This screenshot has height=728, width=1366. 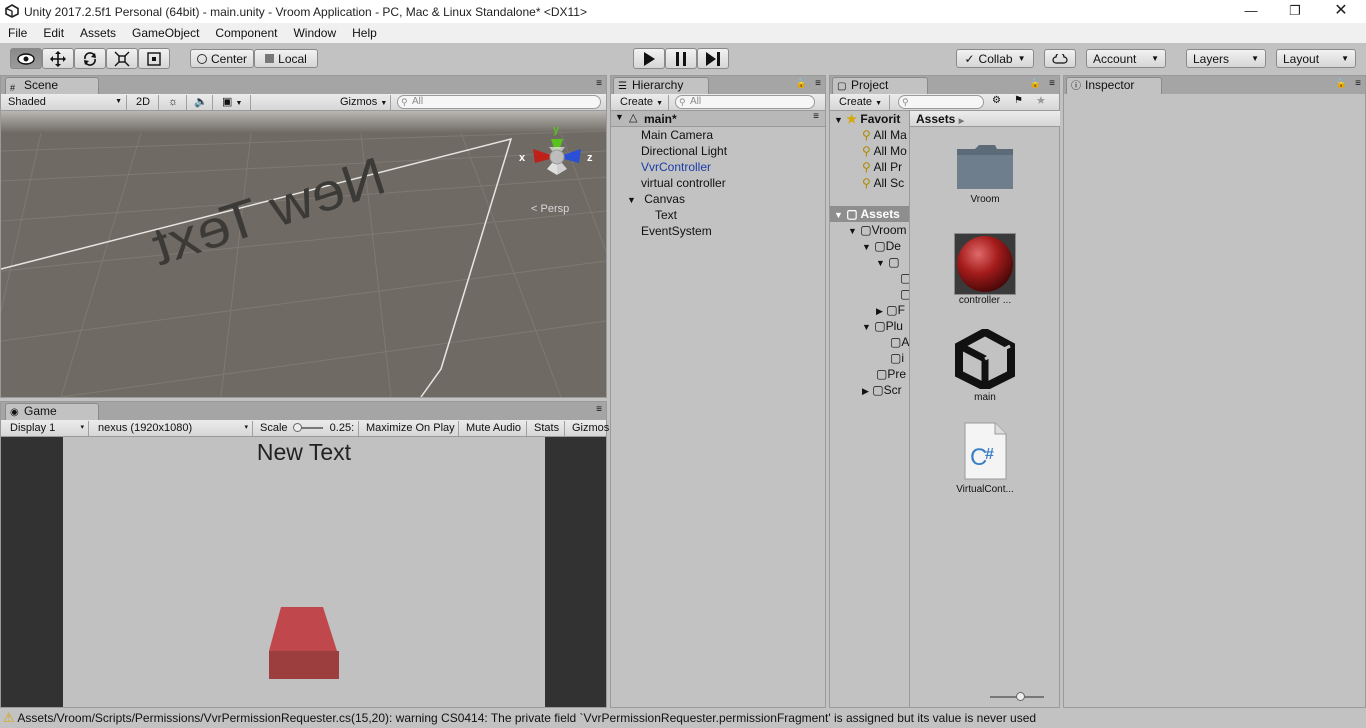 What do you see at coordinates (557, 156) in the screenshot?
I see `scene-gizmo: y x z` at bounding box center [557, 156].